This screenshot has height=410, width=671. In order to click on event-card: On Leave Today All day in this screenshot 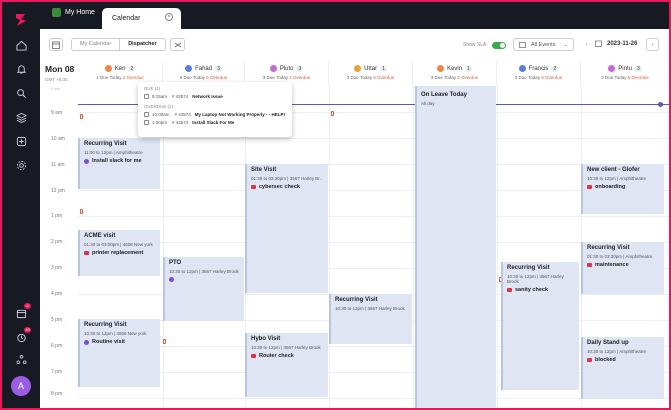, I will do `click(455, 247)`.